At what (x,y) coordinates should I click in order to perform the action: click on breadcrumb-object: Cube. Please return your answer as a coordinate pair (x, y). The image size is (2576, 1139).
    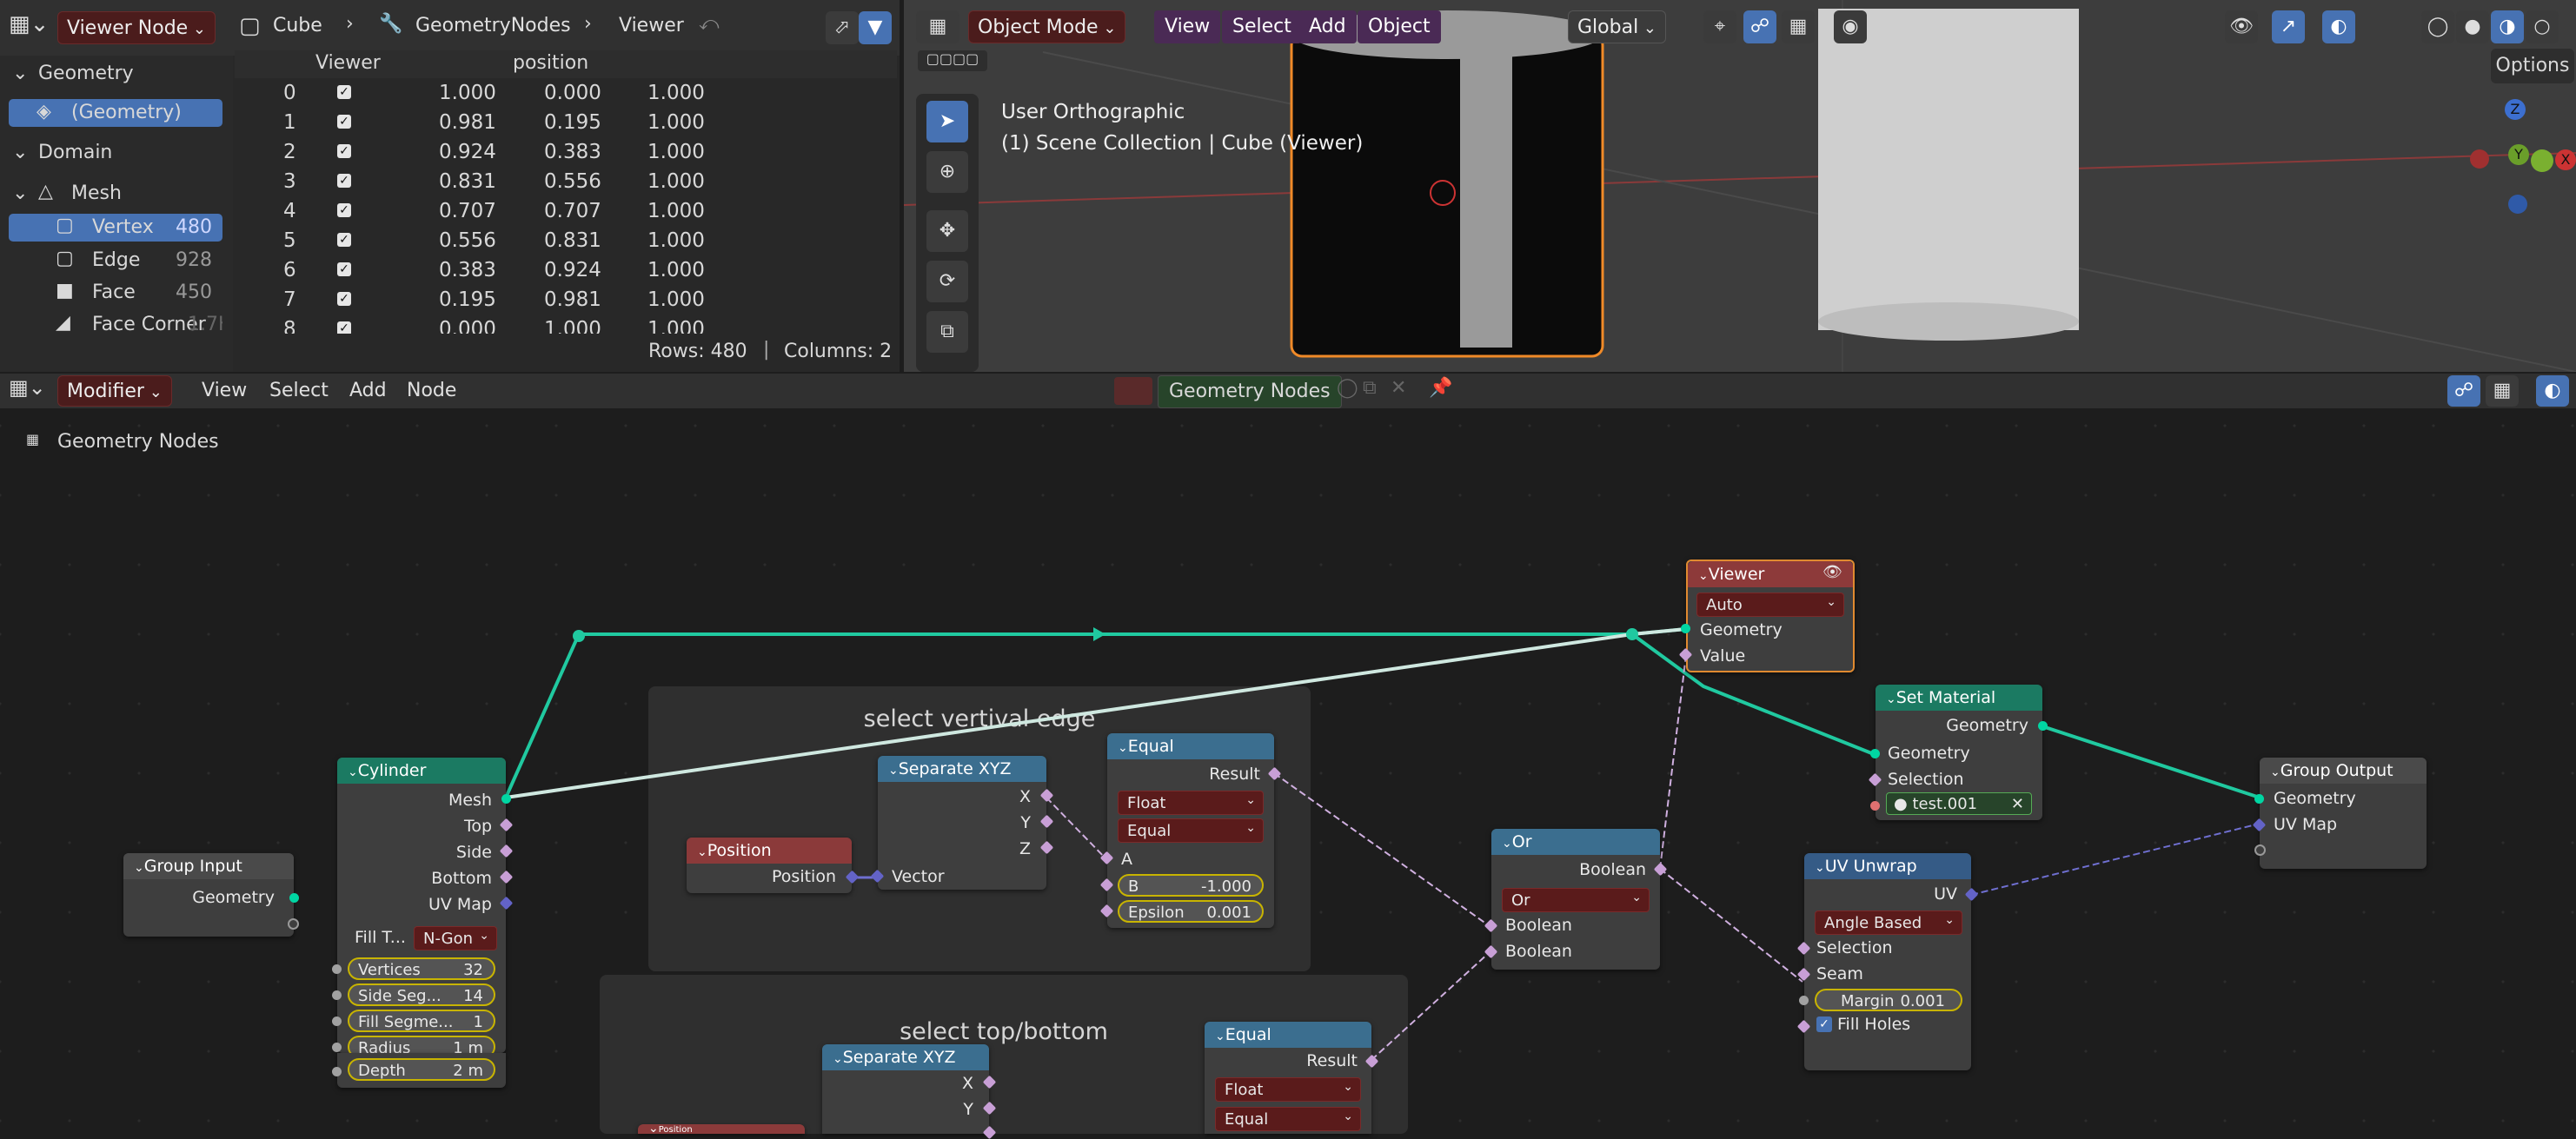
    Looking at the image, I should click on (297, 25).